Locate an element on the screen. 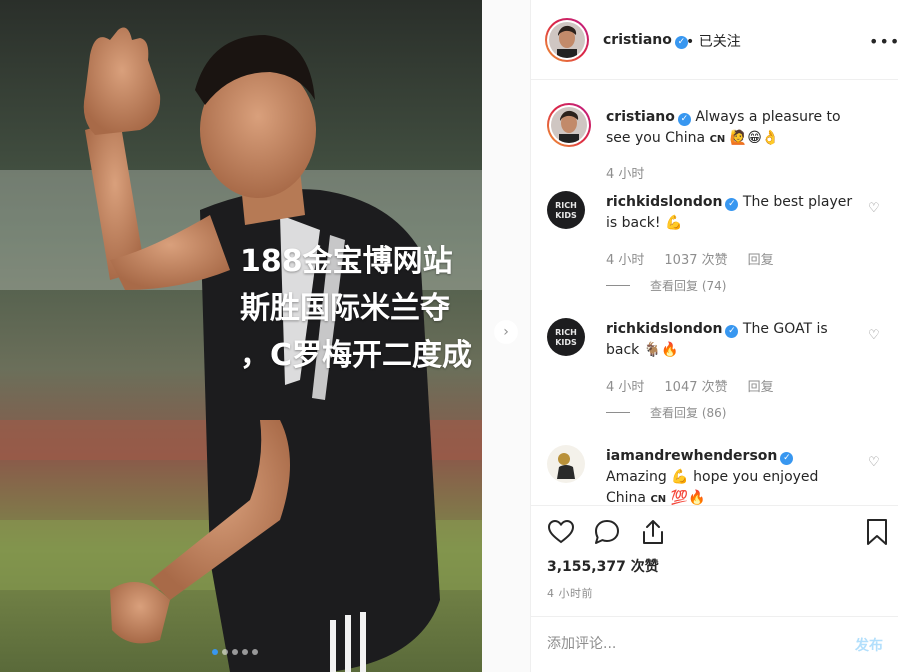  comment-emojis: 🐐🔥 is located at coordinates (661, 350).